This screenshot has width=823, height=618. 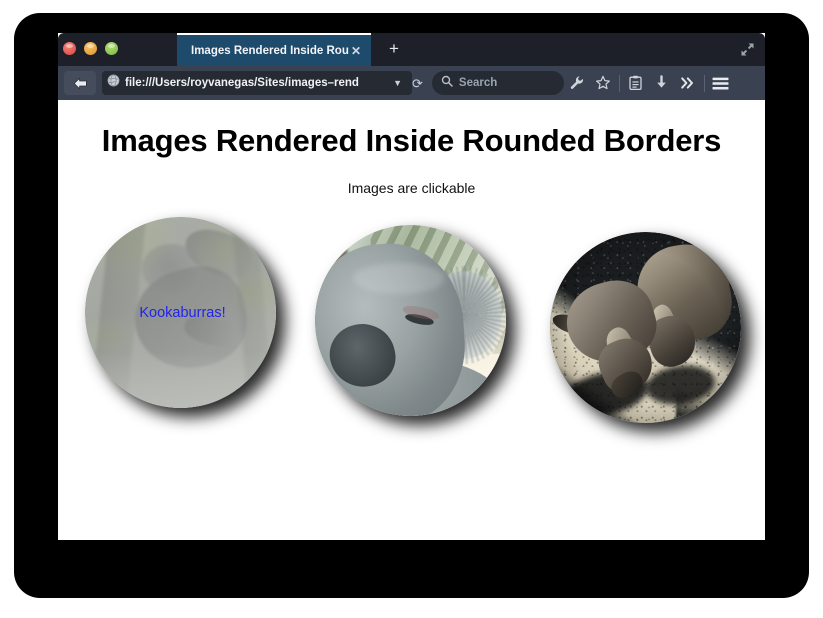 What do you see at coordinates (447, 83) in the screenshot?
I see `magnifier-icon` at bounding box center [447, 83].